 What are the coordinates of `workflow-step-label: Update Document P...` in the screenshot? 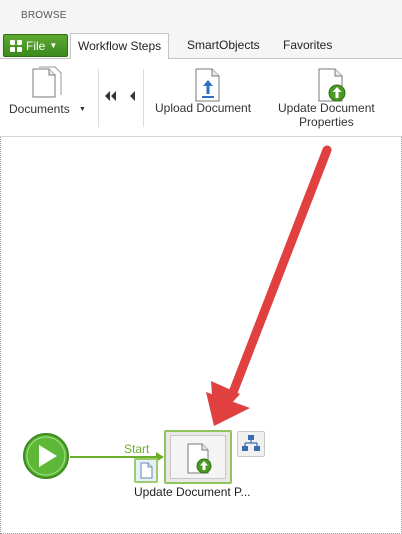 It's located at (192, 492).